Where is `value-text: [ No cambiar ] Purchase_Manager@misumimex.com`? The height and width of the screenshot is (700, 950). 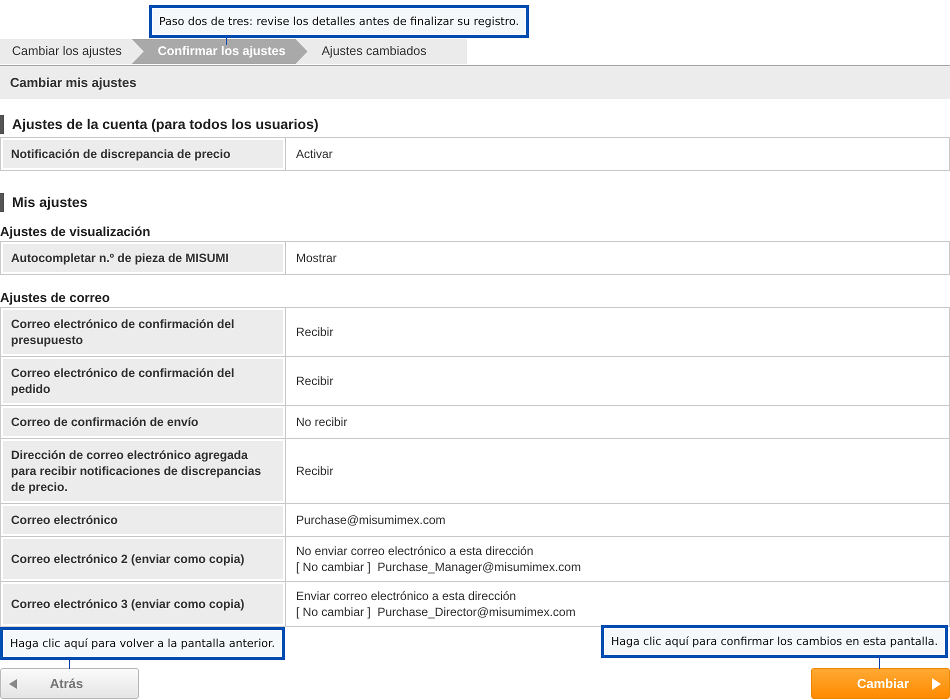
value-text: [ No cambiar ] Purchase_Manager@misumimex.com is located at coordinates (439, 567).